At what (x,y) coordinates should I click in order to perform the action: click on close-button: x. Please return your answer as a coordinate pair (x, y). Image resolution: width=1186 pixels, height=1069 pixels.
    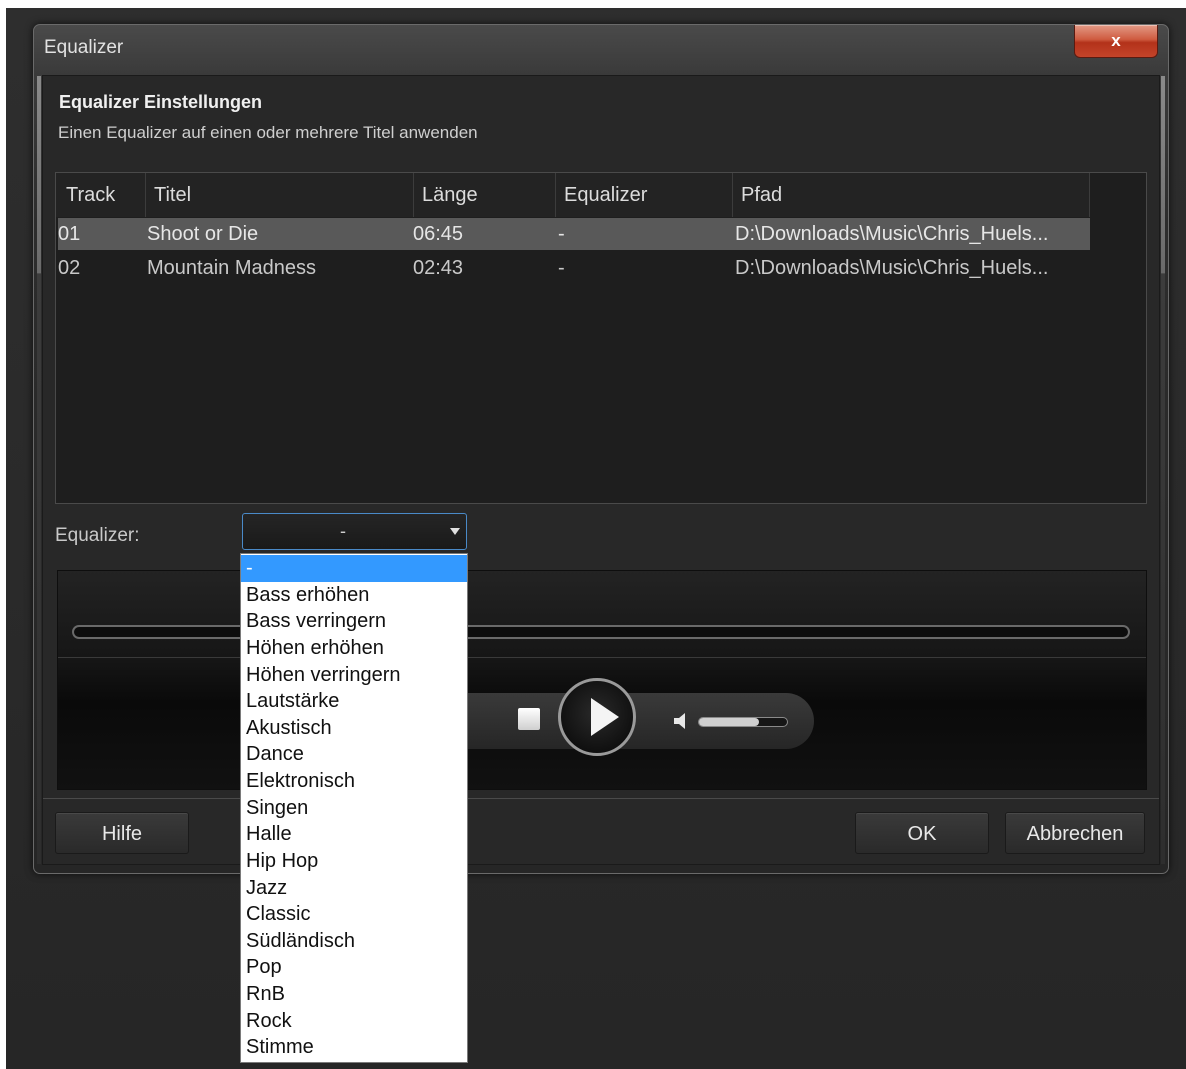
    Looking at the image, I should click on (1116, 41).